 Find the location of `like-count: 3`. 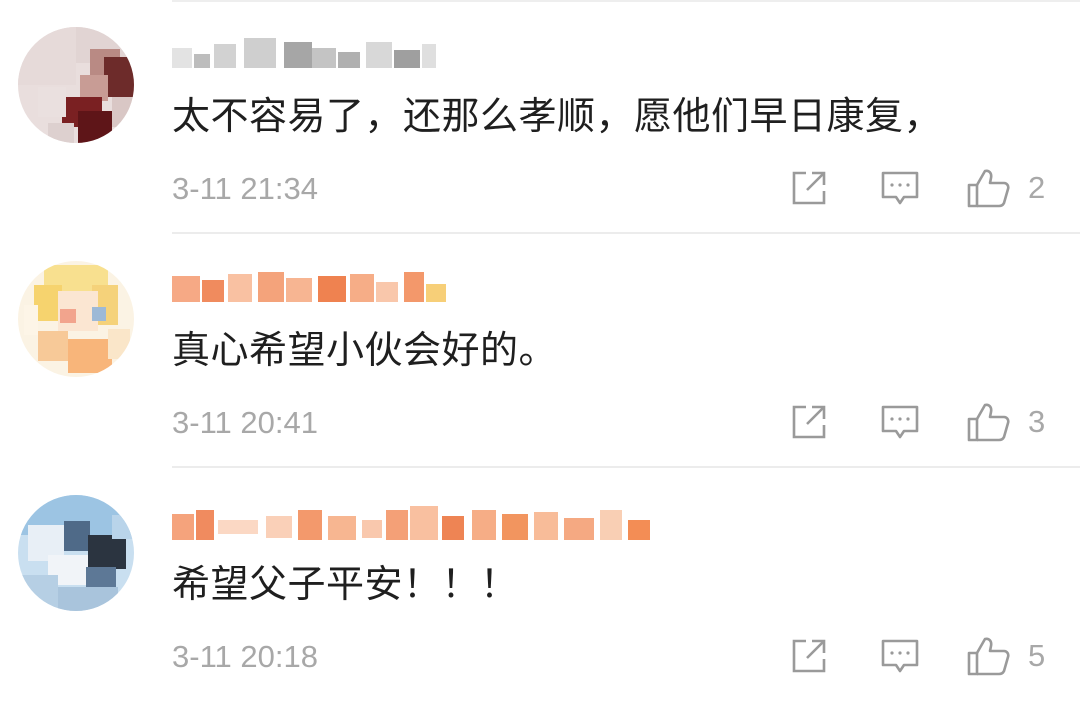

like-count: 3 is located at coordinates (1037, 421).